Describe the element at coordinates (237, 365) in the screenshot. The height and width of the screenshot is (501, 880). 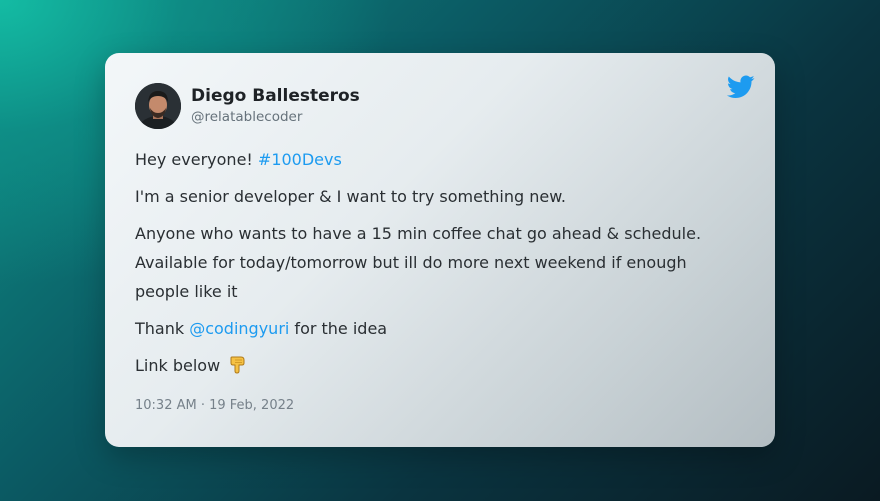
I see `pointing-down-emoji` at that location.